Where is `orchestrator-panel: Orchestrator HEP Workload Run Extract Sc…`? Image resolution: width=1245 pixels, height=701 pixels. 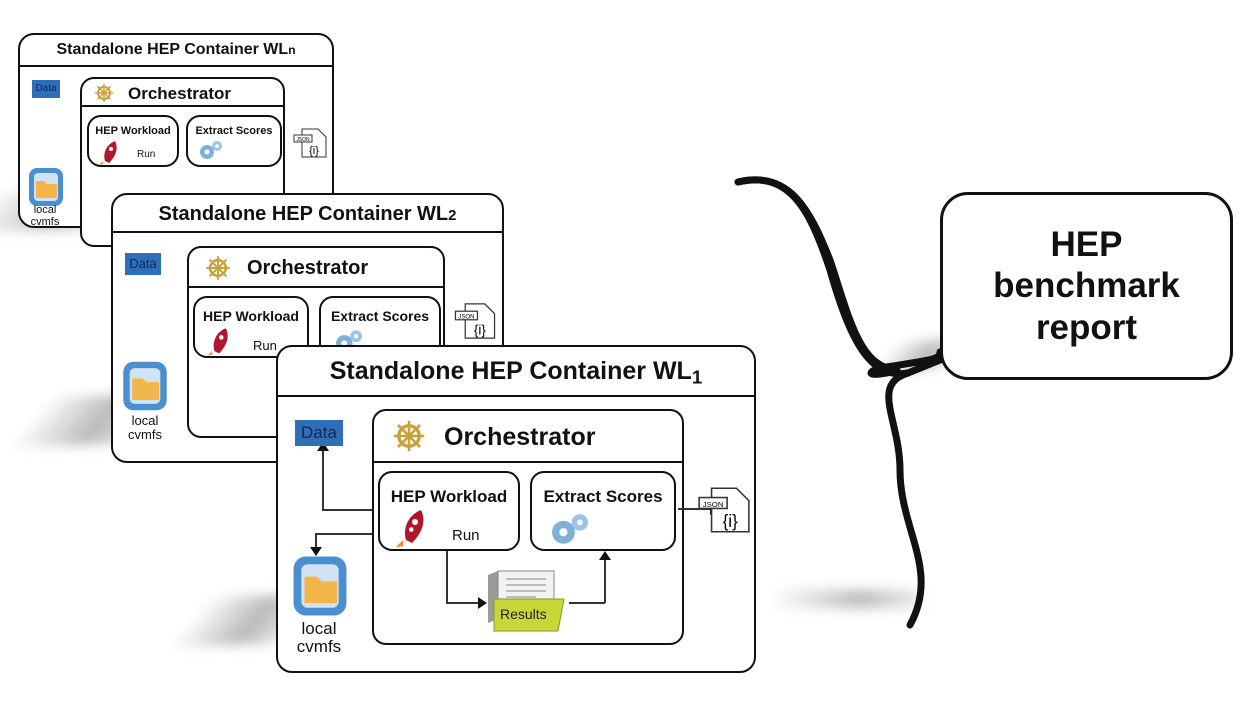
orchestrator-panel: Orchestrator HEP Workload Run Extract Sc… is located at coordinates (528, 527).